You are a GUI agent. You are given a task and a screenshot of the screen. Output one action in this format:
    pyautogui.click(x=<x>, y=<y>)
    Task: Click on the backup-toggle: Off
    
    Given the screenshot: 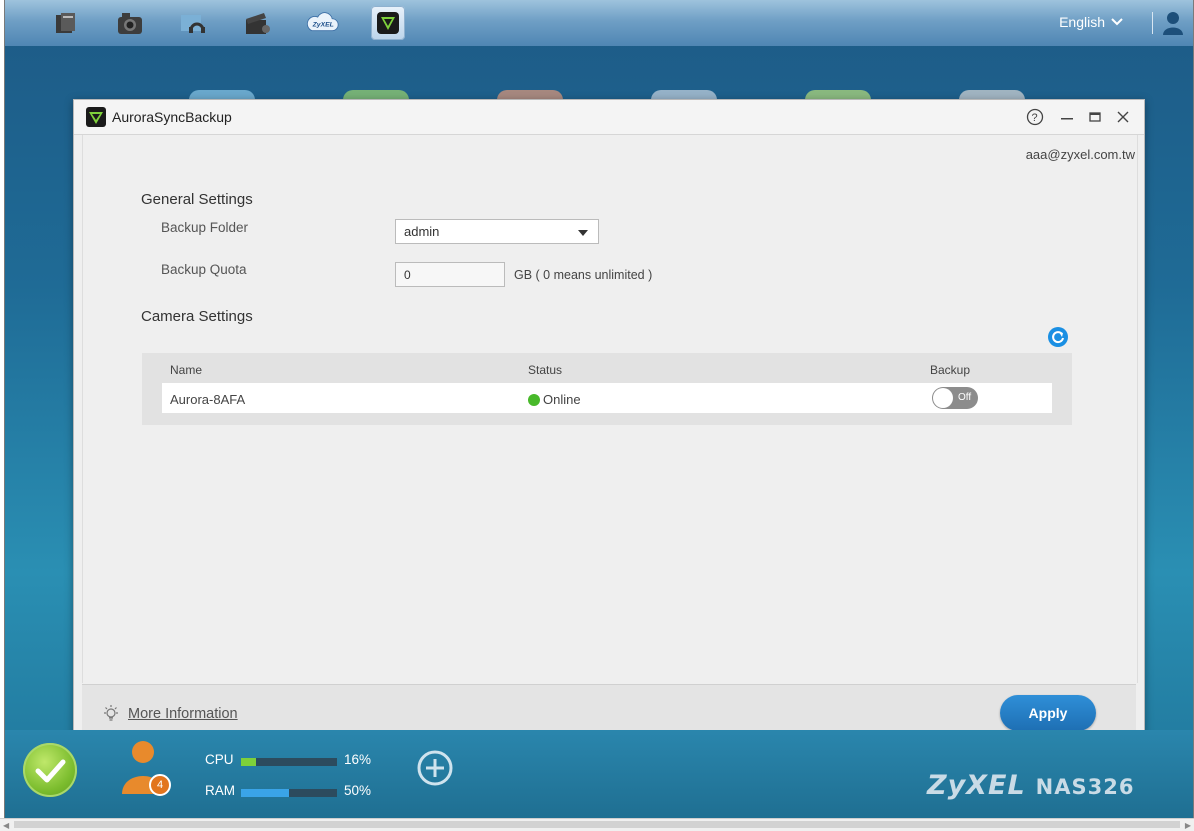 What is the action you would take?
    pyautogui.click(x=955, y=398)
    